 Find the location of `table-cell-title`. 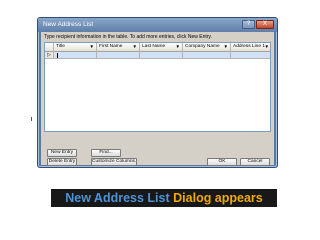

table-cell-title is located at coordinates (75, 55).